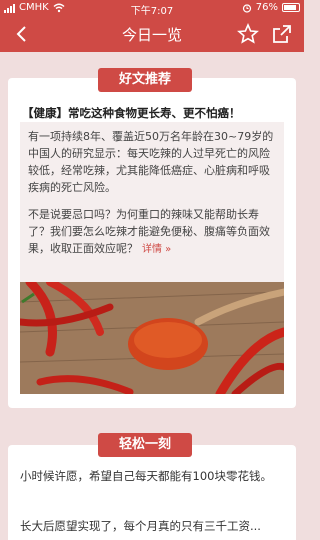 Image resolution: width=320 pixels, height=540 pixels. What do you see at coordinates (145, 80) in the screenshot?
I see `section-label-recommended: 好文推荐` at bounding box center [145, 80].